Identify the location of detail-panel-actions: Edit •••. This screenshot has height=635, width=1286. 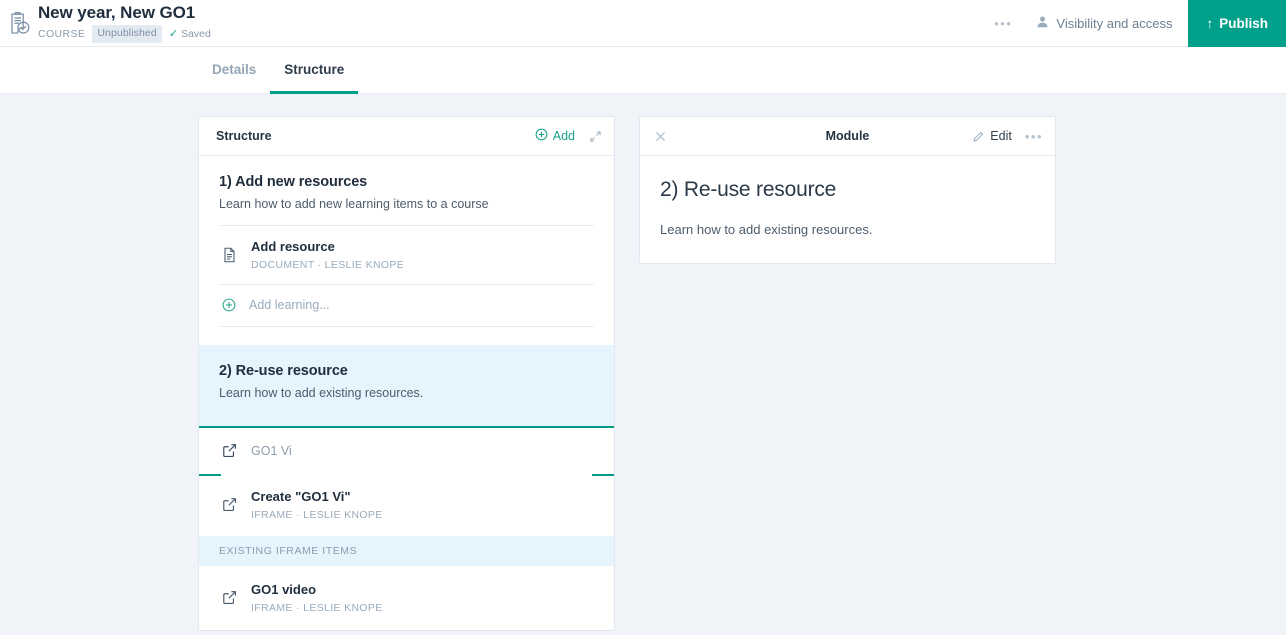
(1007, 136).